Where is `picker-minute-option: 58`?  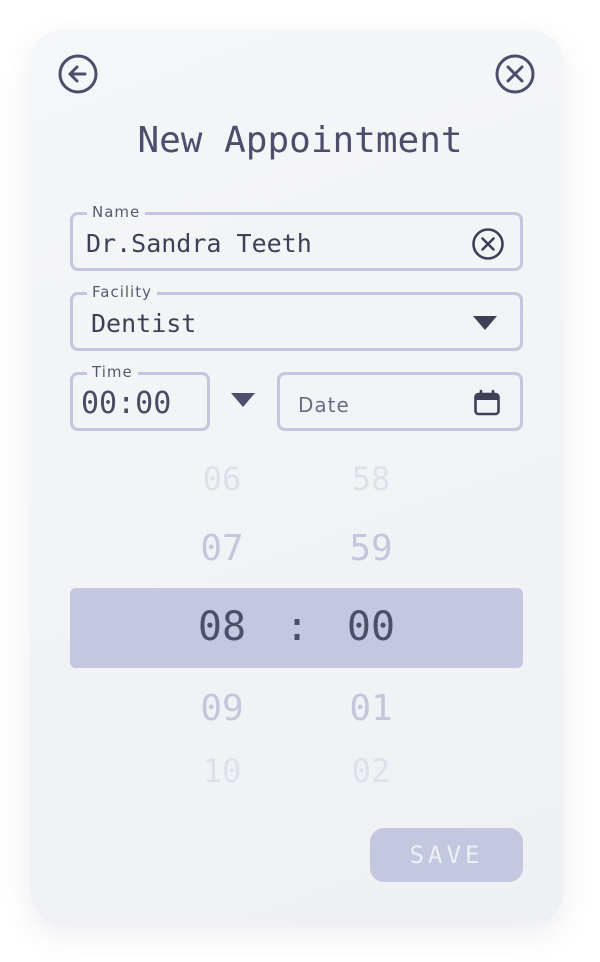 picker-minute-option: 58 is located at coordinates (371, 479).